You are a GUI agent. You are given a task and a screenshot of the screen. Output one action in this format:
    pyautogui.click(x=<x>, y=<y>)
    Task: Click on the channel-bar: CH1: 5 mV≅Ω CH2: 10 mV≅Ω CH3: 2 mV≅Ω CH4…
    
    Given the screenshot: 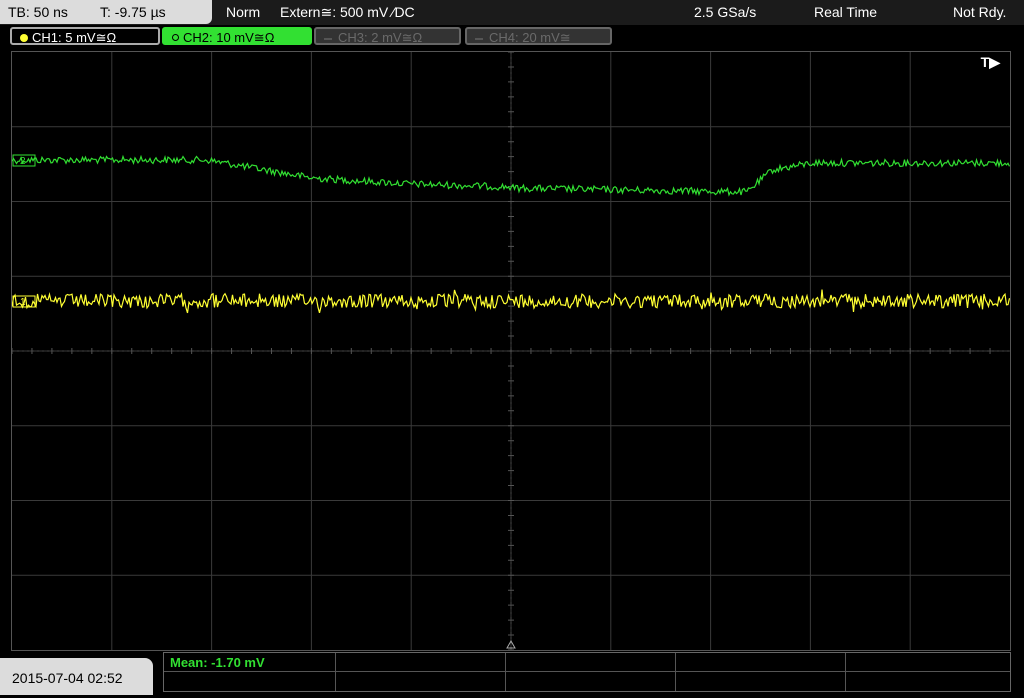 What is the action you would take?
    pyautogui.click(x=512, y=37)
    